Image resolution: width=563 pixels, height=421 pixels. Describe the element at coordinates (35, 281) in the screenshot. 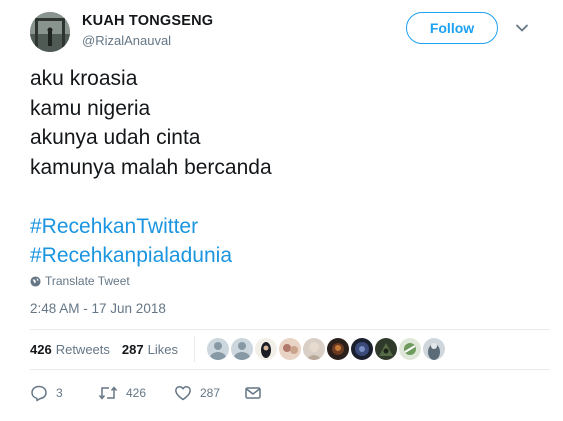

I see `globe-icon` at that location.